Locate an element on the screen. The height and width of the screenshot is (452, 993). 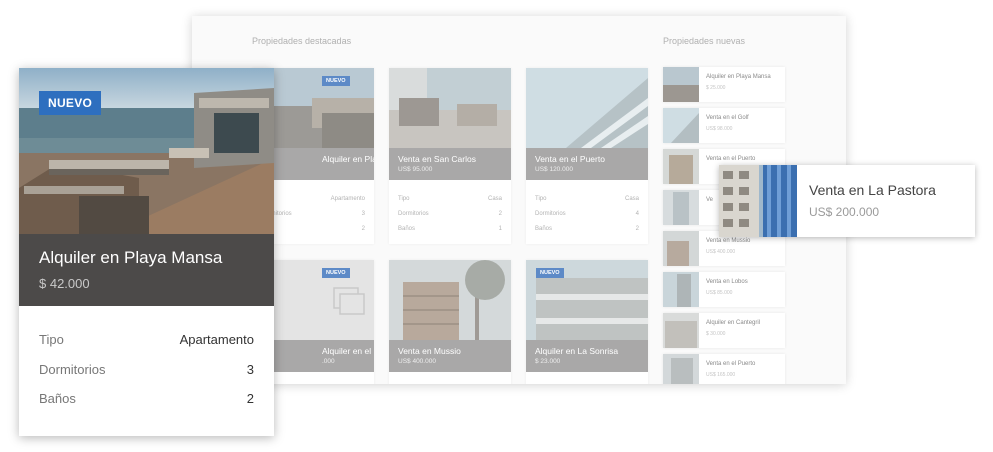
spec-value: Apartamento is located at coordinates (216, 339).